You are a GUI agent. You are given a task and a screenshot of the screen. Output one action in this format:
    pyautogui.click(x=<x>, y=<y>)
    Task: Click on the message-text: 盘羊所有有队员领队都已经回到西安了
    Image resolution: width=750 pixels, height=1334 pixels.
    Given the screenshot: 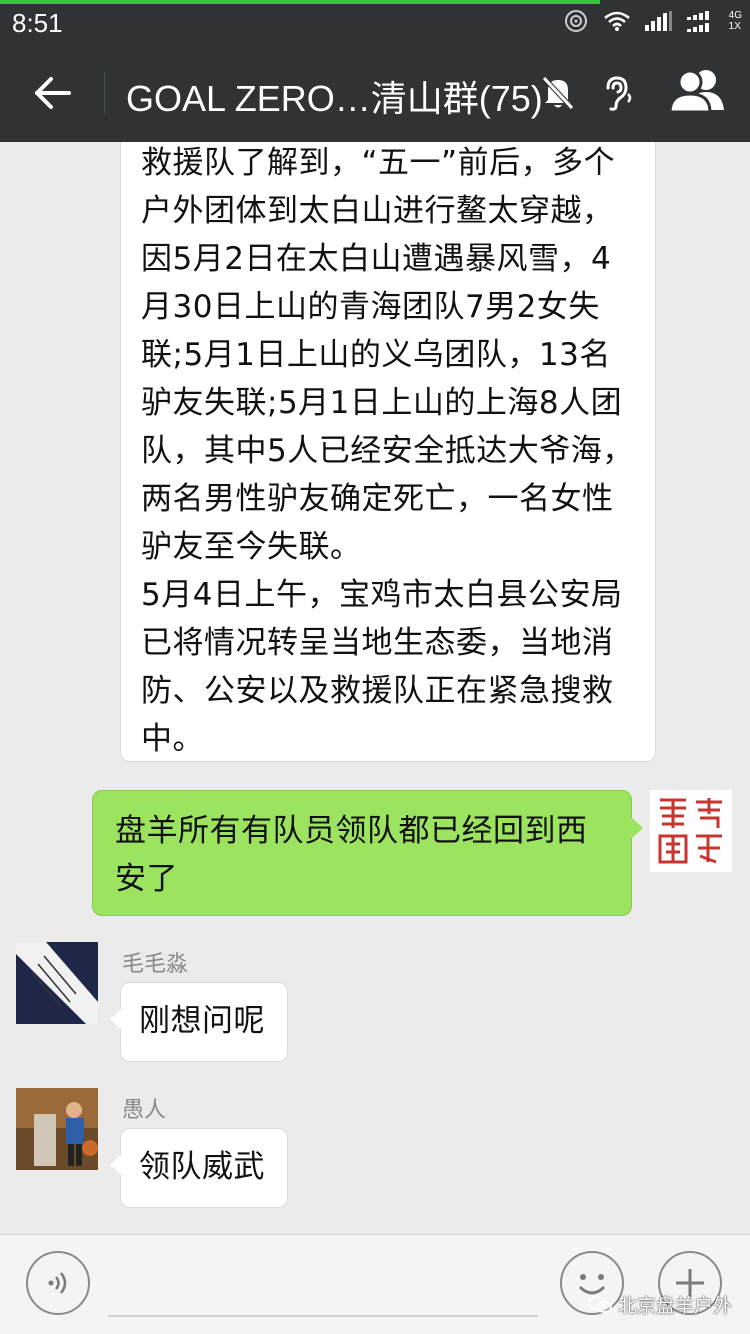 What is the action you would take?
    pyautogui.click(x=351, y=855)
    